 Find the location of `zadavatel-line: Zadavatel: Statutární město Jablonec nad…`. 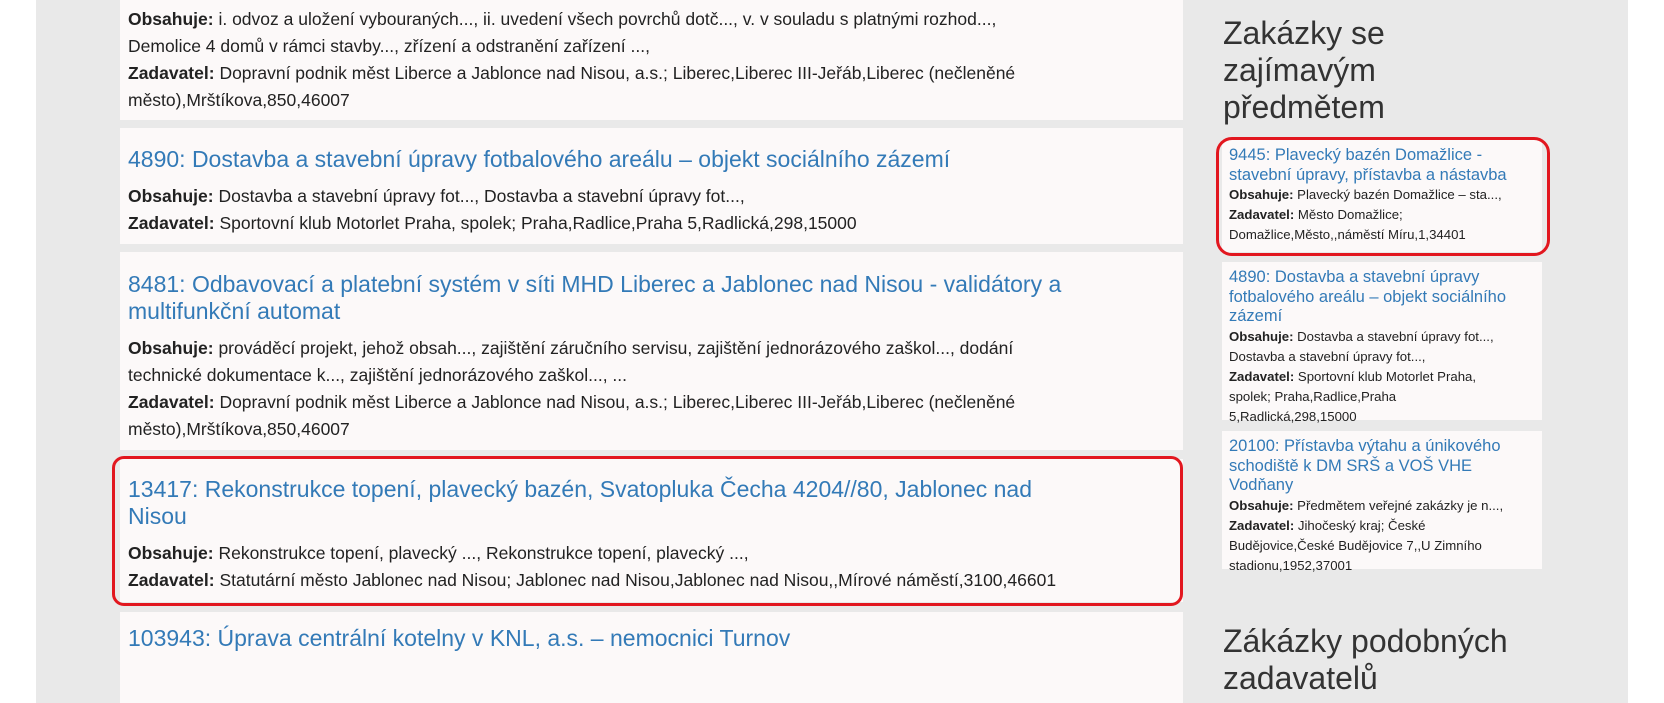

zadavatel-line: Zadavatel: Statutární město Jablonec nad… is located at coordinates (651, 580).